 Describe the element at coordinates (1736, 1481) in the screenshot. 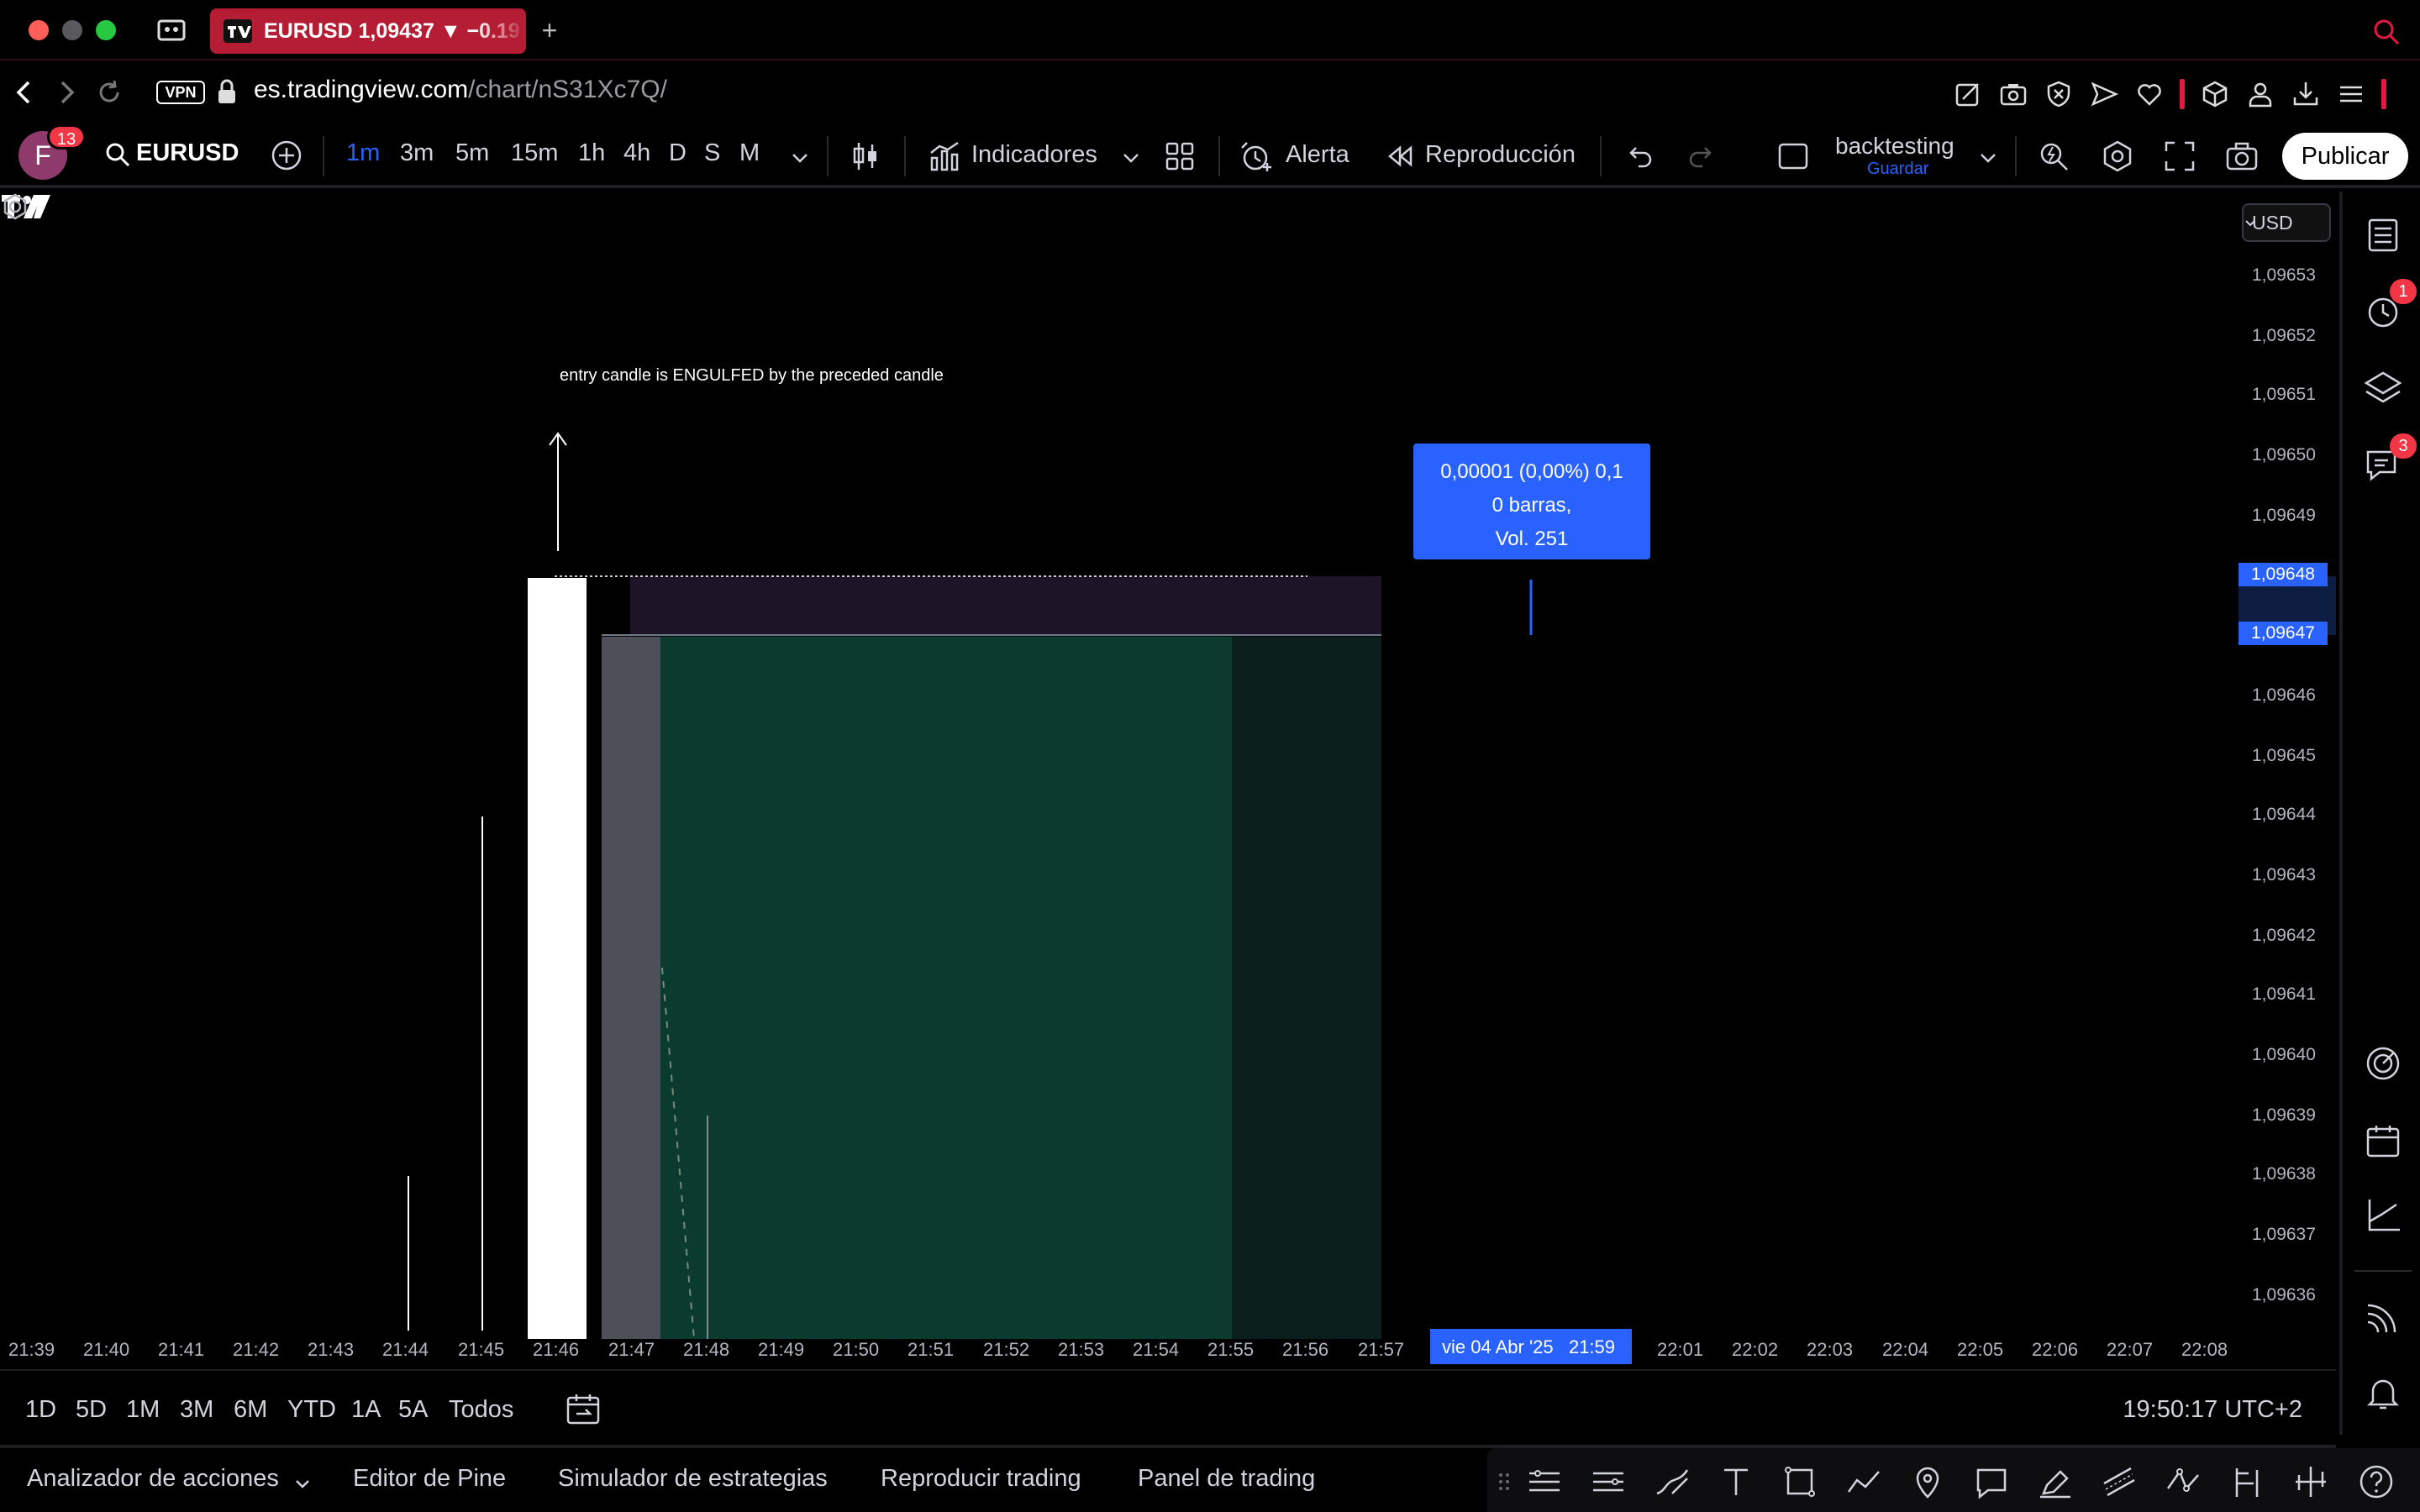

I see `text-tool-icon` at that location.